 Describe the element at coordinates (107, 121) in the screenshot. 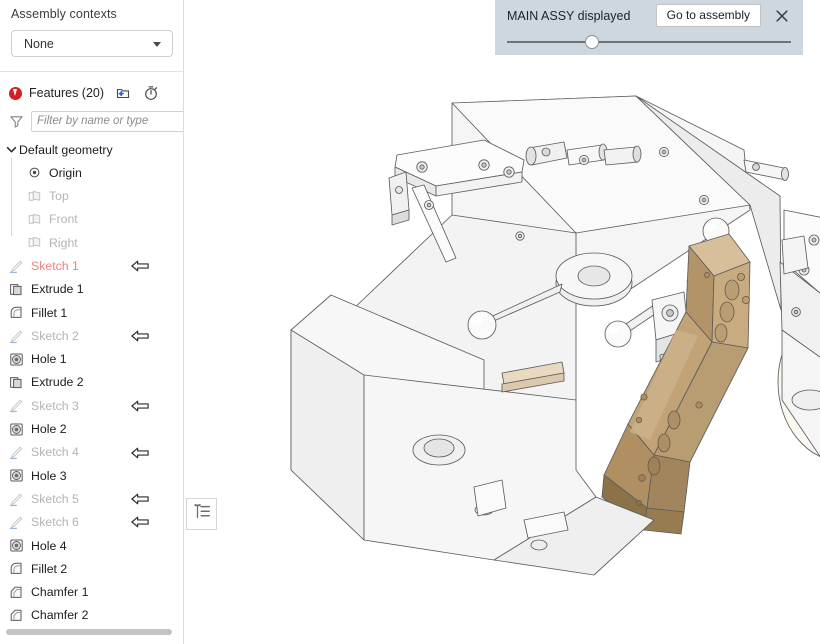

I see `filter-input` at that location.